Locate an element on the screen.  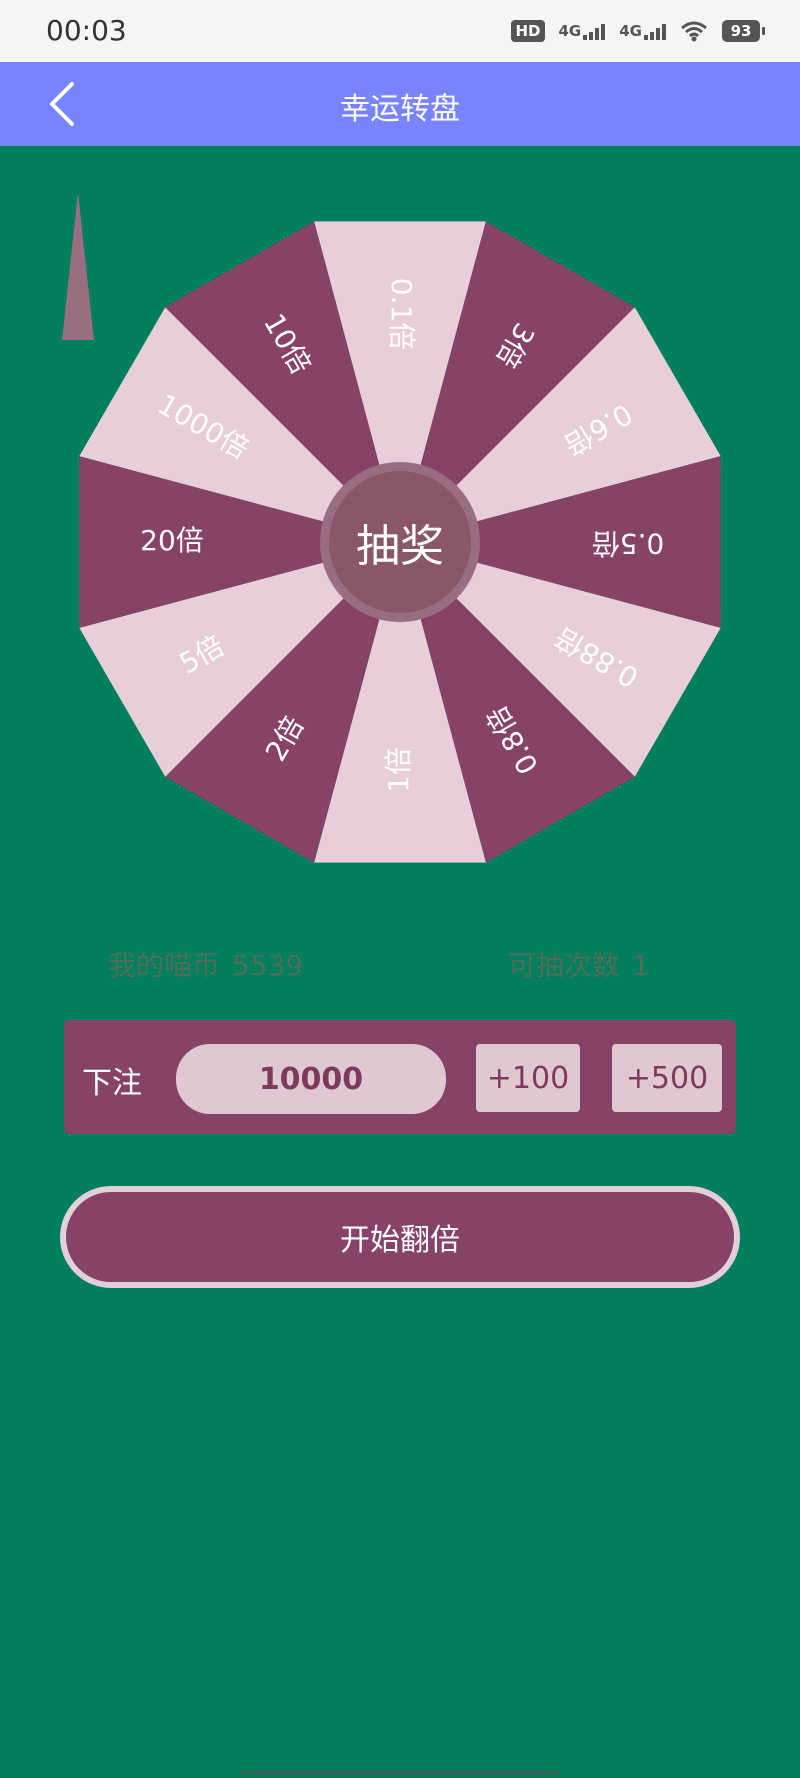
bet-label: 下注 is located at coordinates (112, 1083).